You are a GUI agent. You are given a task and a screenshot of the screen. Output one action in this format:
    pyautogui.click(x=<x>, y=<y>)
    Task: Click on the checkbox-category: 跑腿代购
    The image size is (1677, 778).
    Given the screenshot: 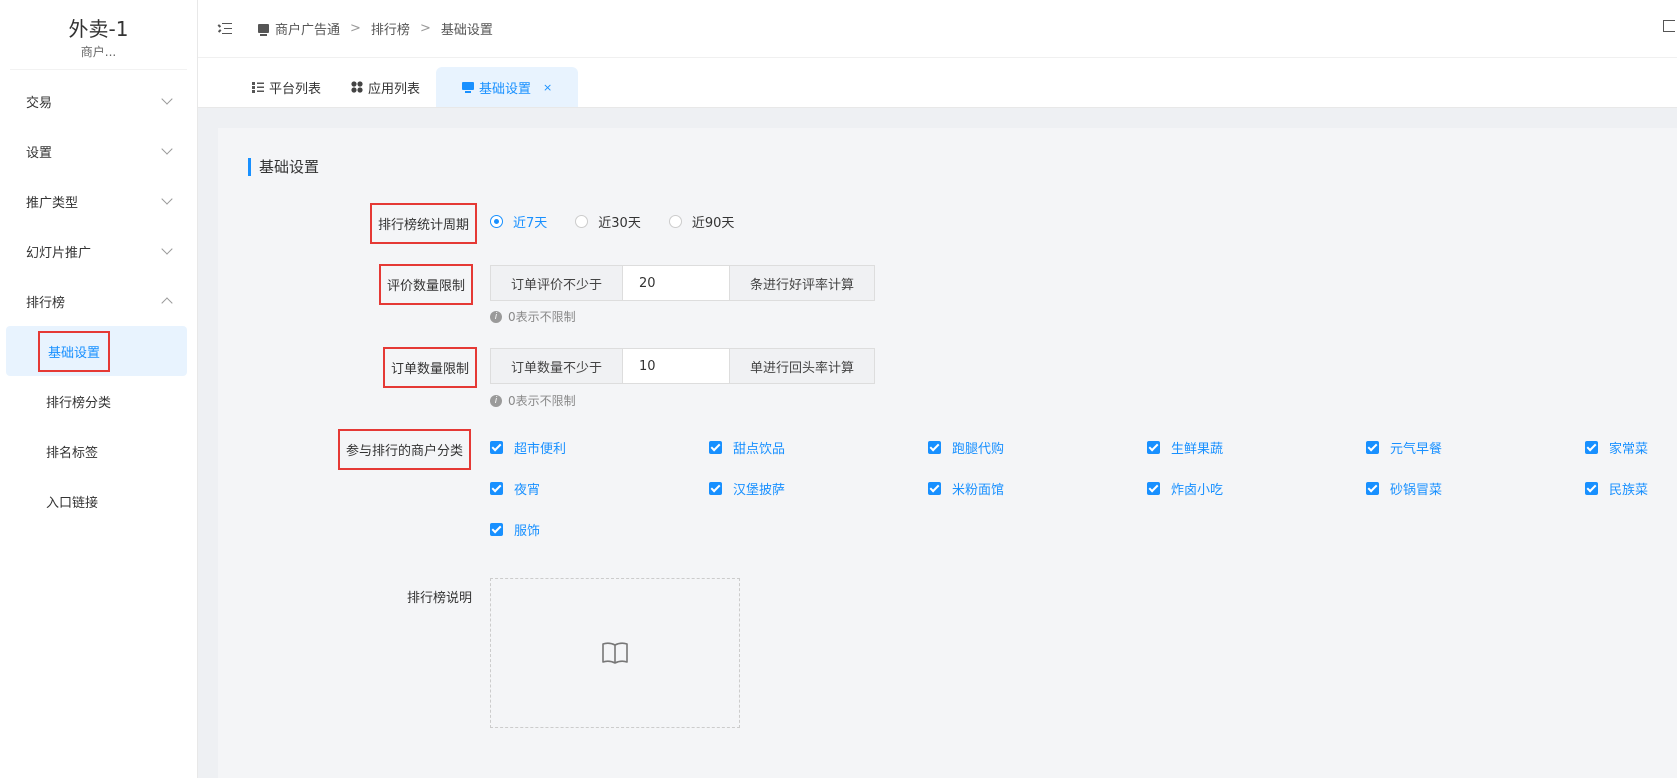 What is the action you would take?
    pyautogui.click(x=966, y=447)
    